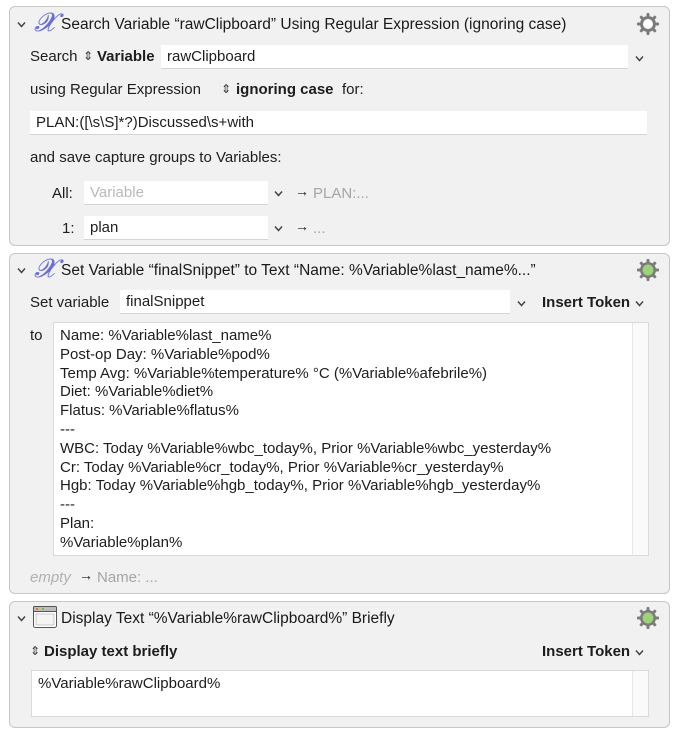 The image size is (690, 731). I want to click on case-option-popup: ignoring case, so click(285, 89).